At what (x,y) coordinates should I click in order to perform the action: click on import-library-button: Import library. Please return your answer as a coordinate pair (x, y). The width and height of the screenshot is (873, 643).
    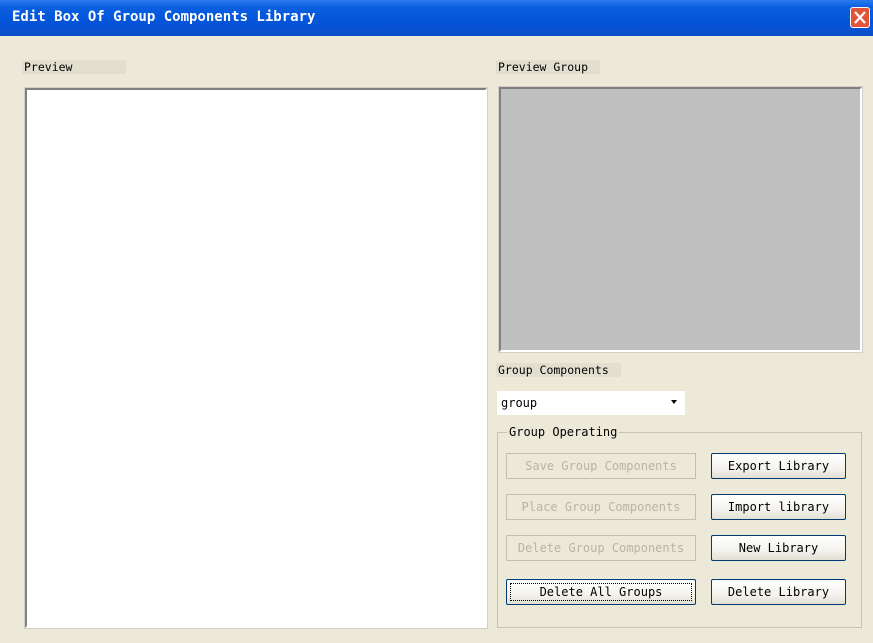
    Looking at the image, I should click on (778, 507).